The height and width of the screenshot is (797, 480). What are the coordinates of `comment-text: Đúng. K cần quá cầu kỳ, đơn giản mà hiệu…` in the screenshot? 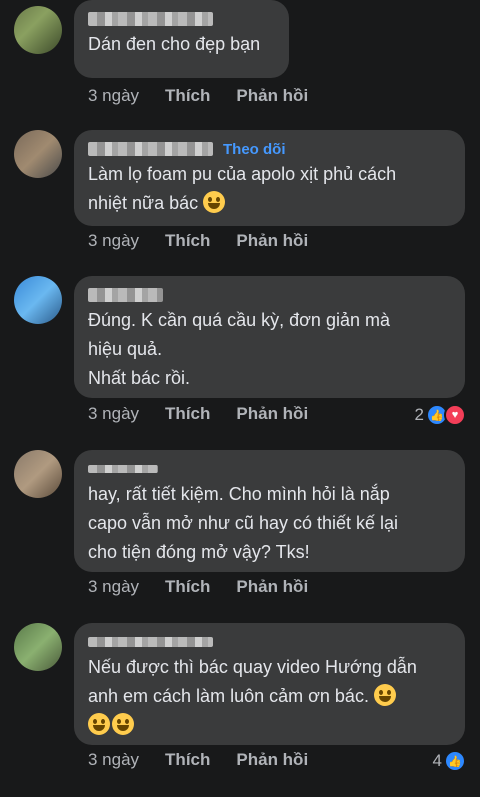 It's located at (239, 349).